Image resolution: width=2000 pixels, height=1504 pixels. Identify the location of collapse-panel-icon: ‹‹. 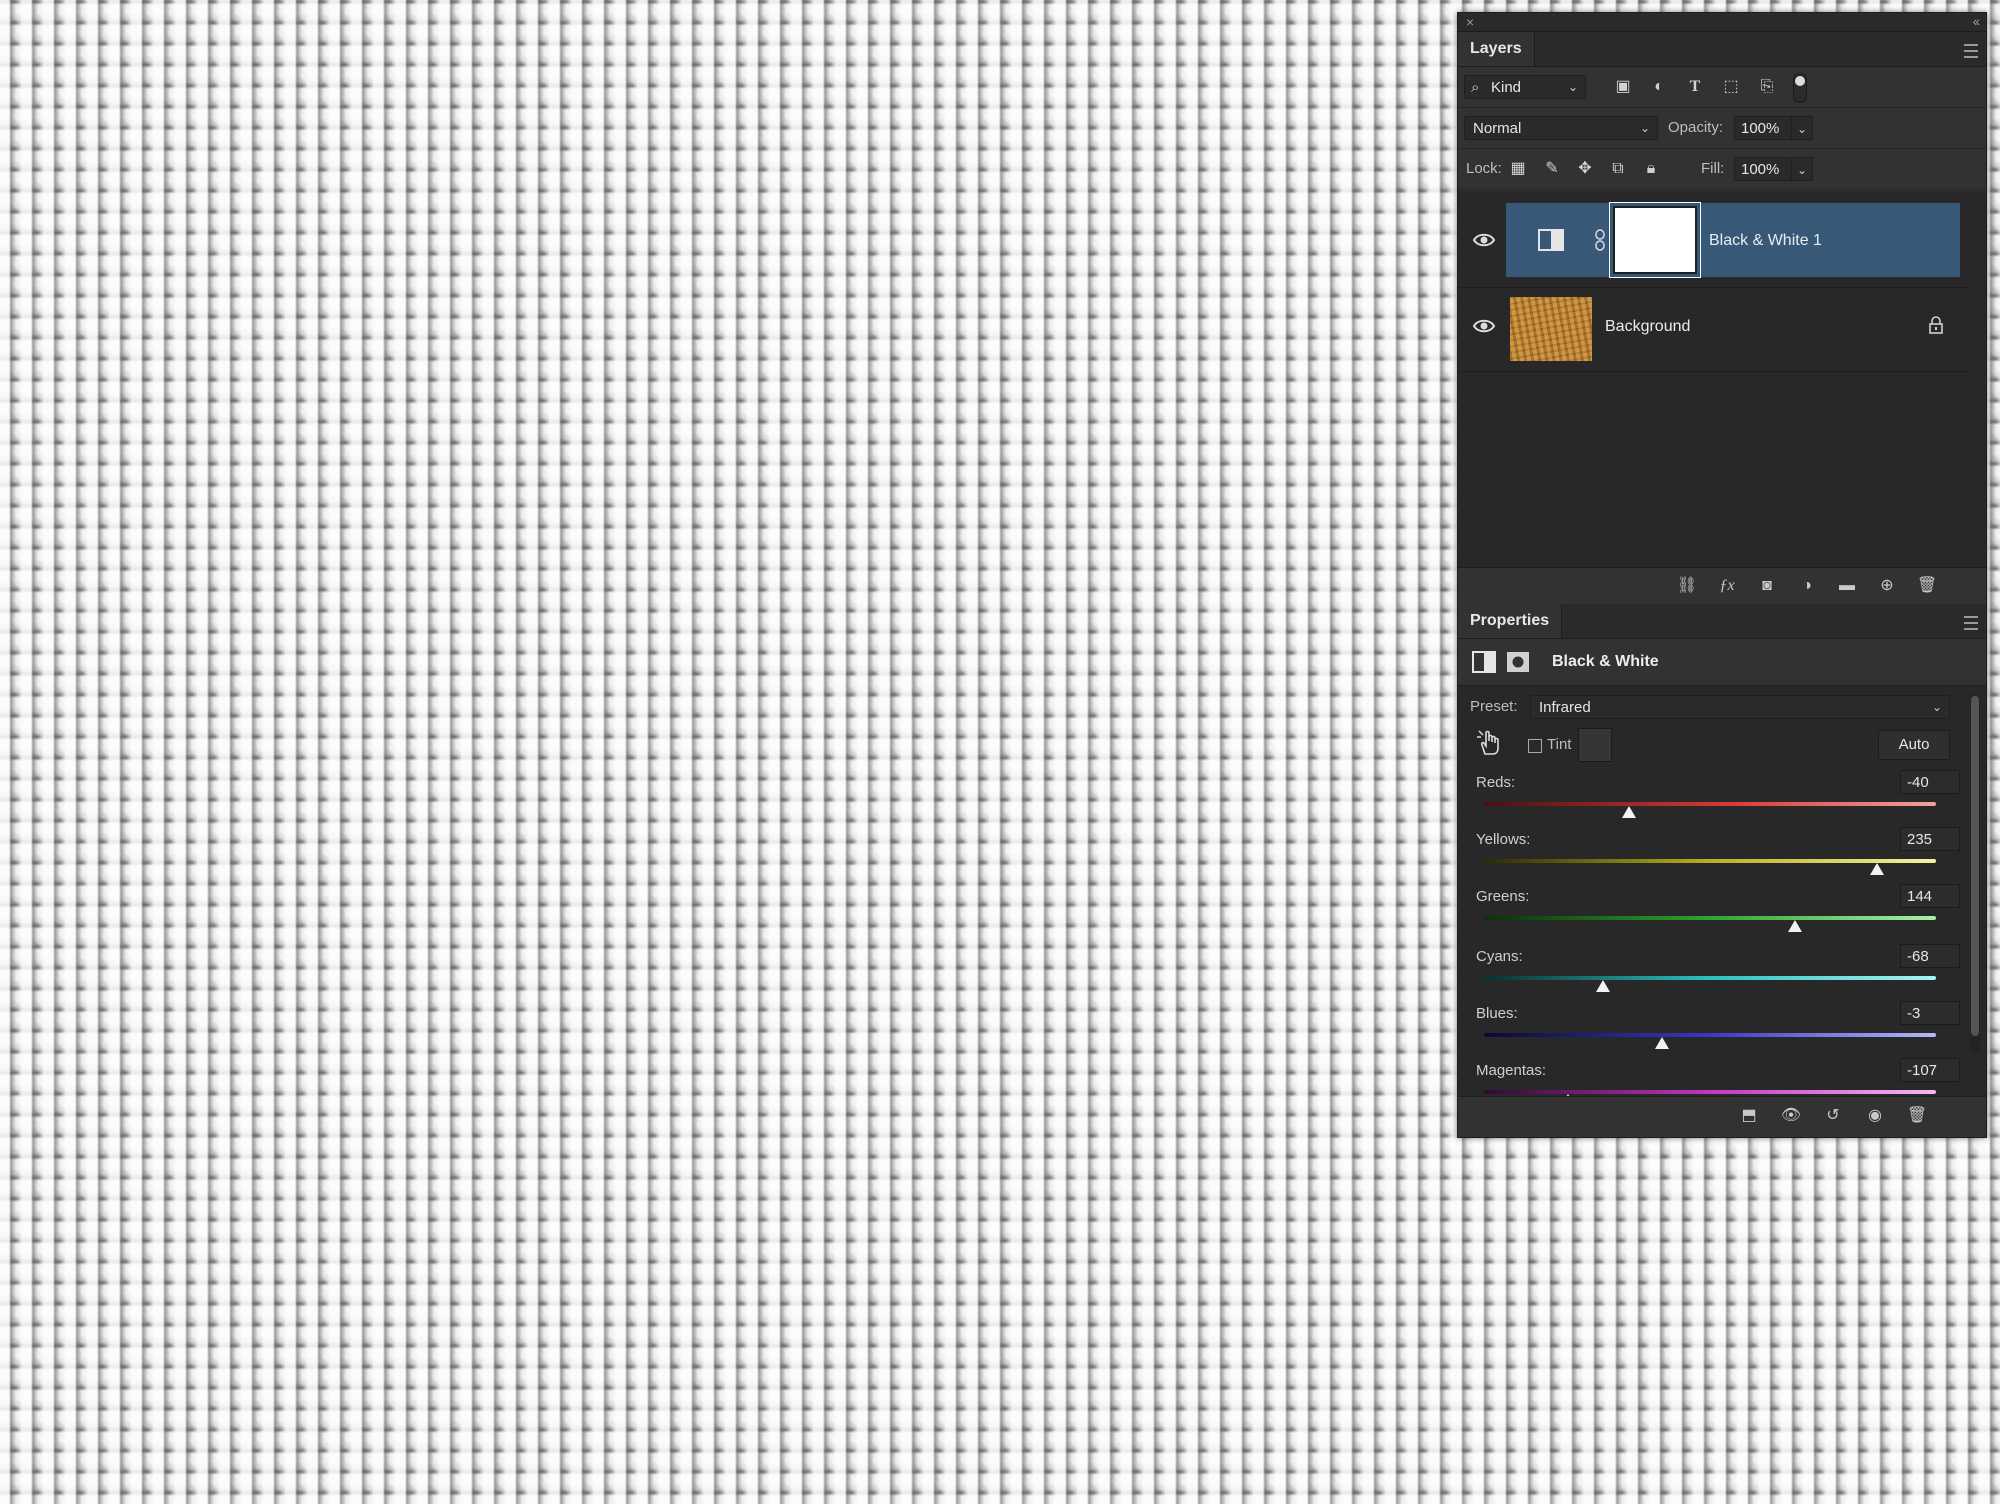
(1976, 21).